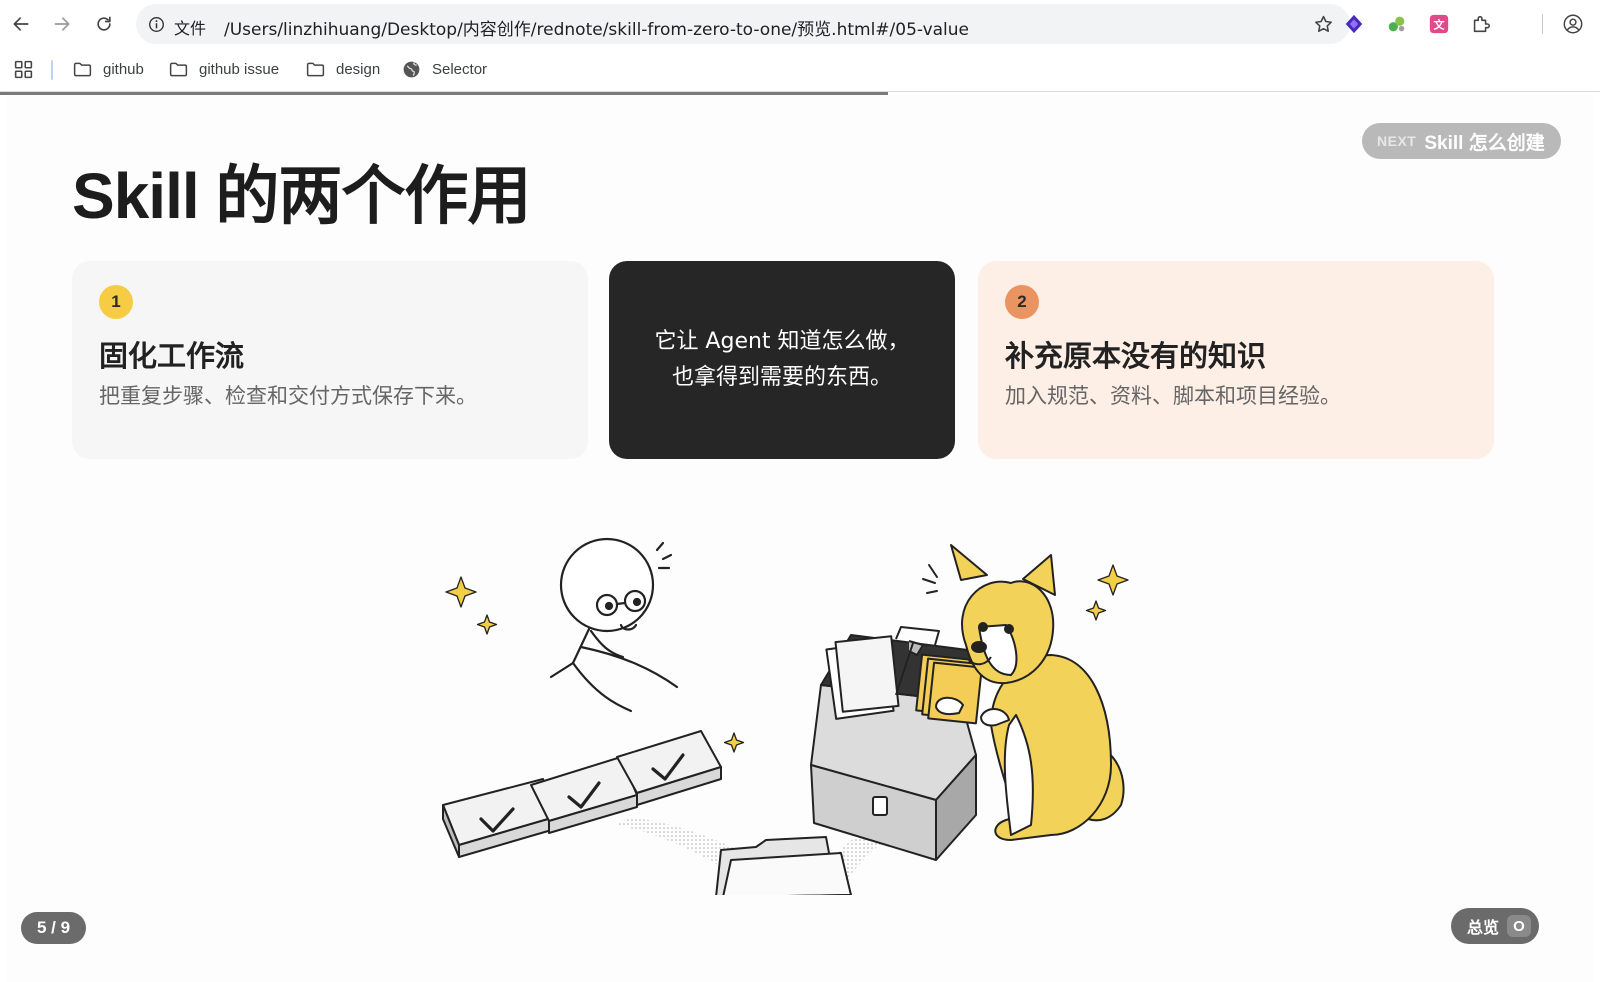 This screenshot has width=1600, height=982. What do you see at coordinates (1397, 141) in the screenshot?
I see `next-kicker: NEXT` at bounding box center [1397, 141].